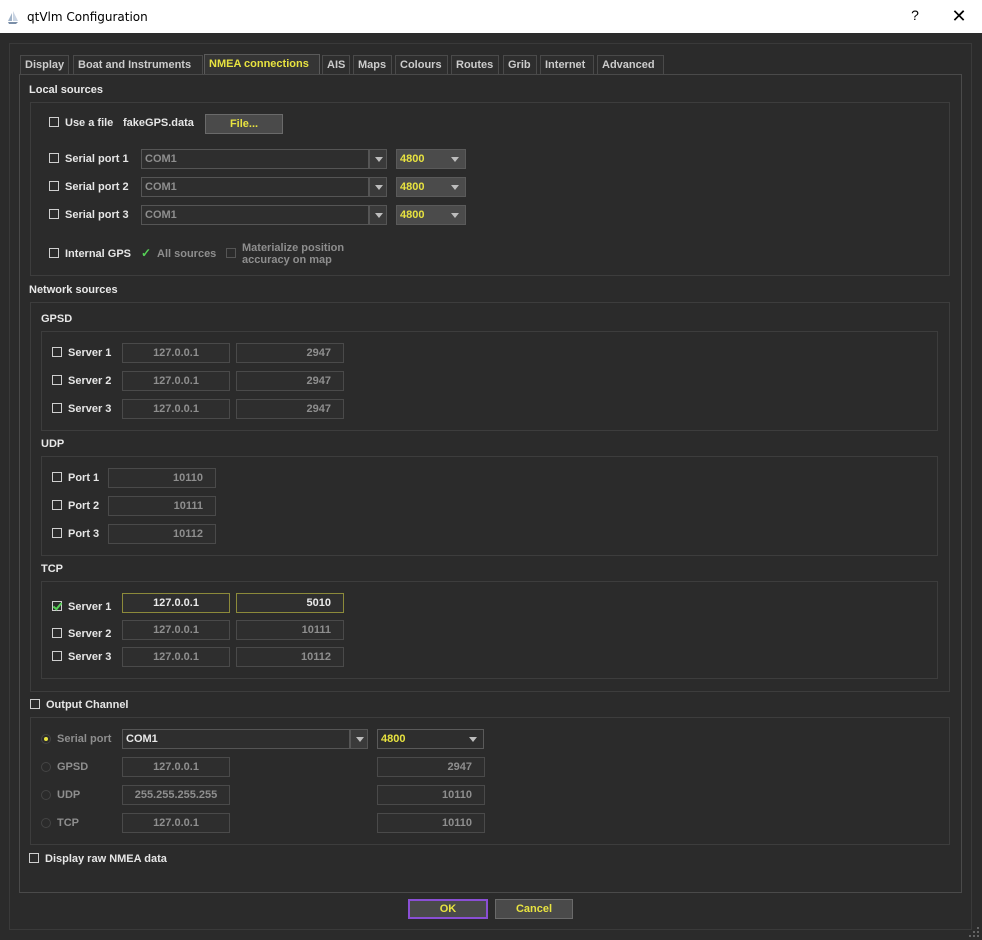 This screenshot has width=982, height=940. Describe the element at coordinates (54, 122) in the screenshot. I see `use-file-checkbox` at that location.